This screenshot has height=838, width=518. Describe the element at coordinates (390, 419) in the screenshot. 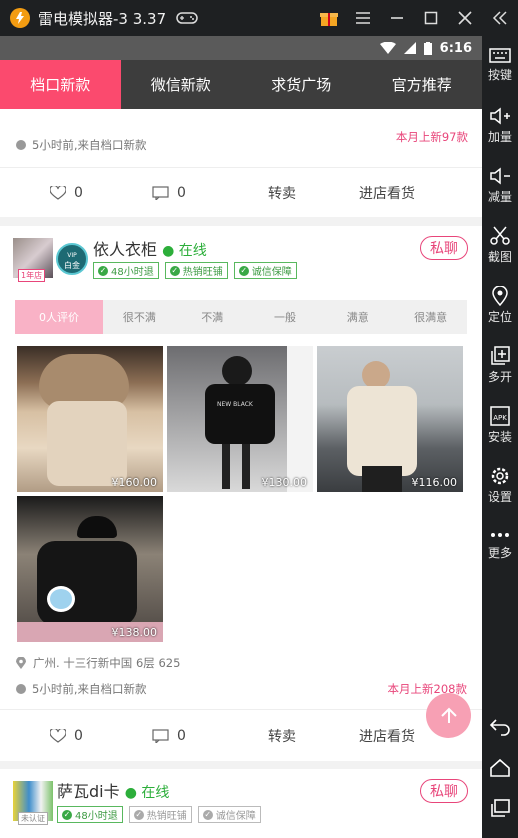

I see `product-photo: ¥116.00` at that location.